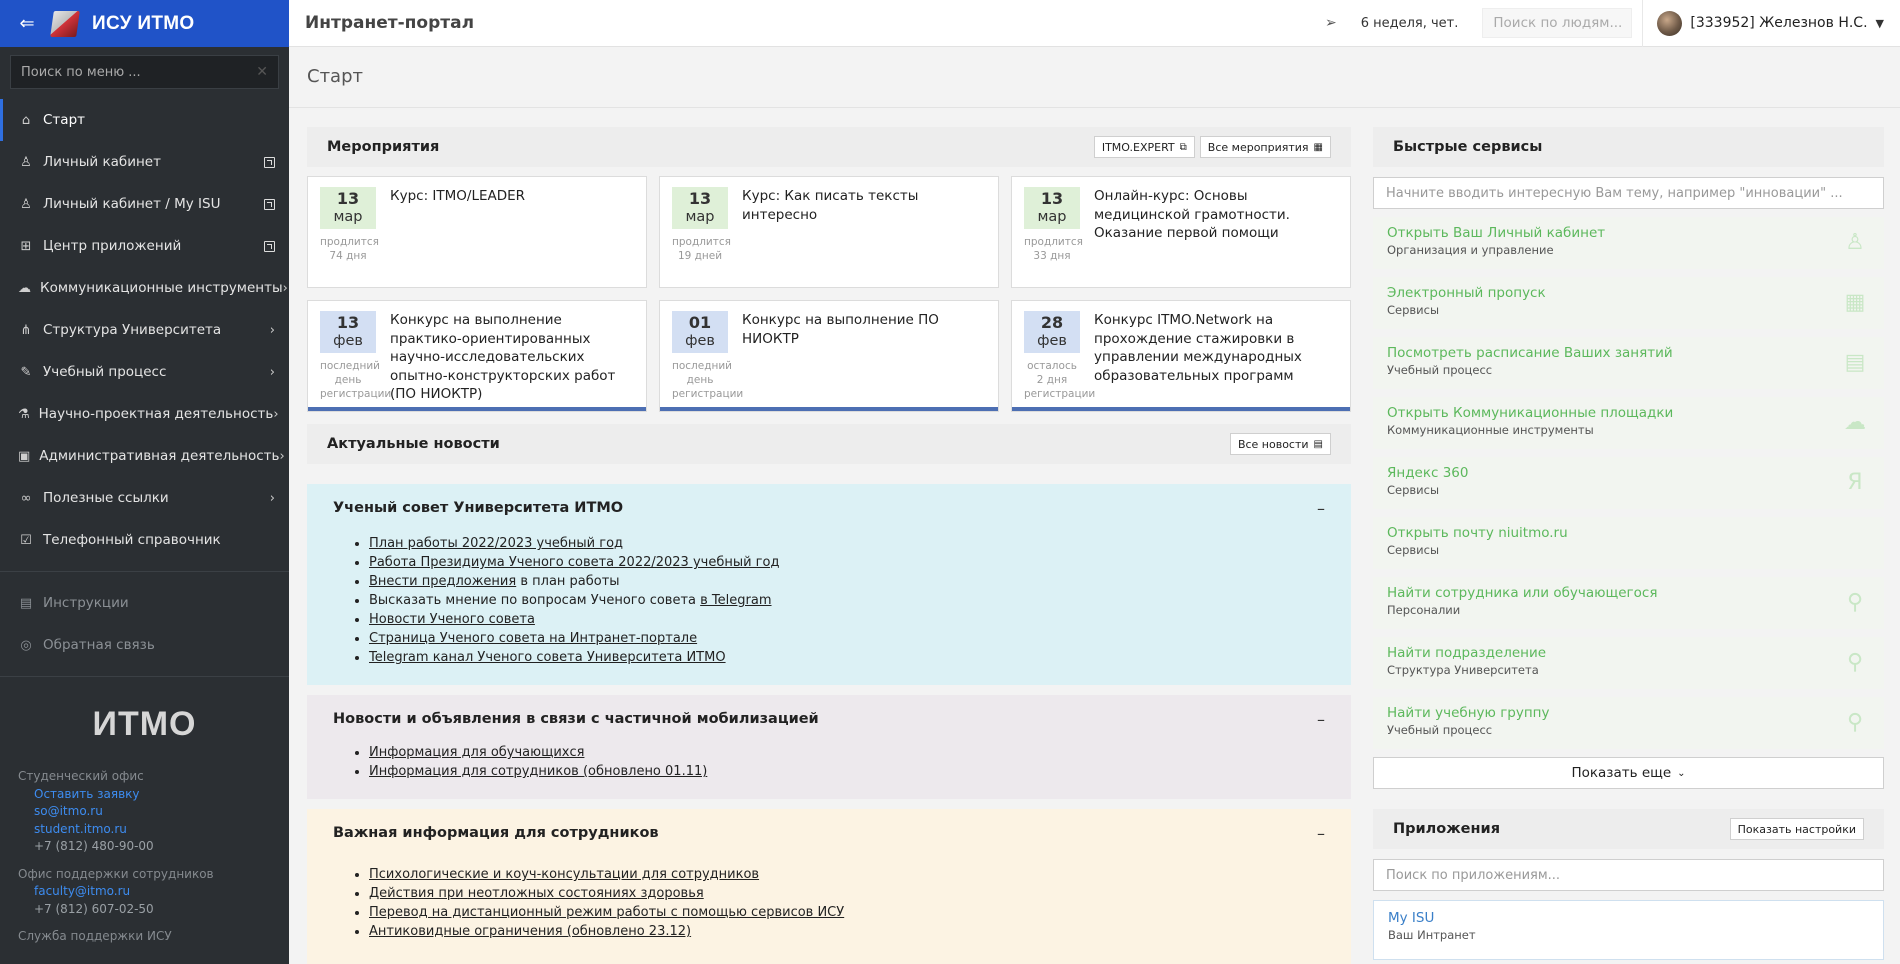 The image size is (1900, 964). Describe the element at coordinates (349, 232) in the screenshot. I see `event-date: 13 мар продлится 74 дня` at that location.